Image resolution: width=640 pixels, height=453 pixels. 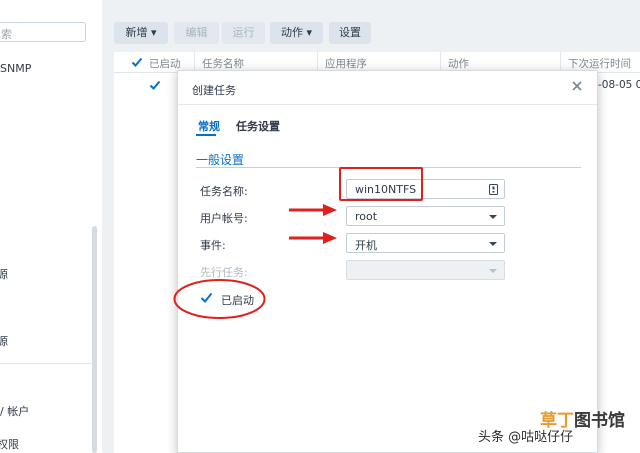 I want to click on task-name-label: 任务名称:, so click(x=224, y=191).